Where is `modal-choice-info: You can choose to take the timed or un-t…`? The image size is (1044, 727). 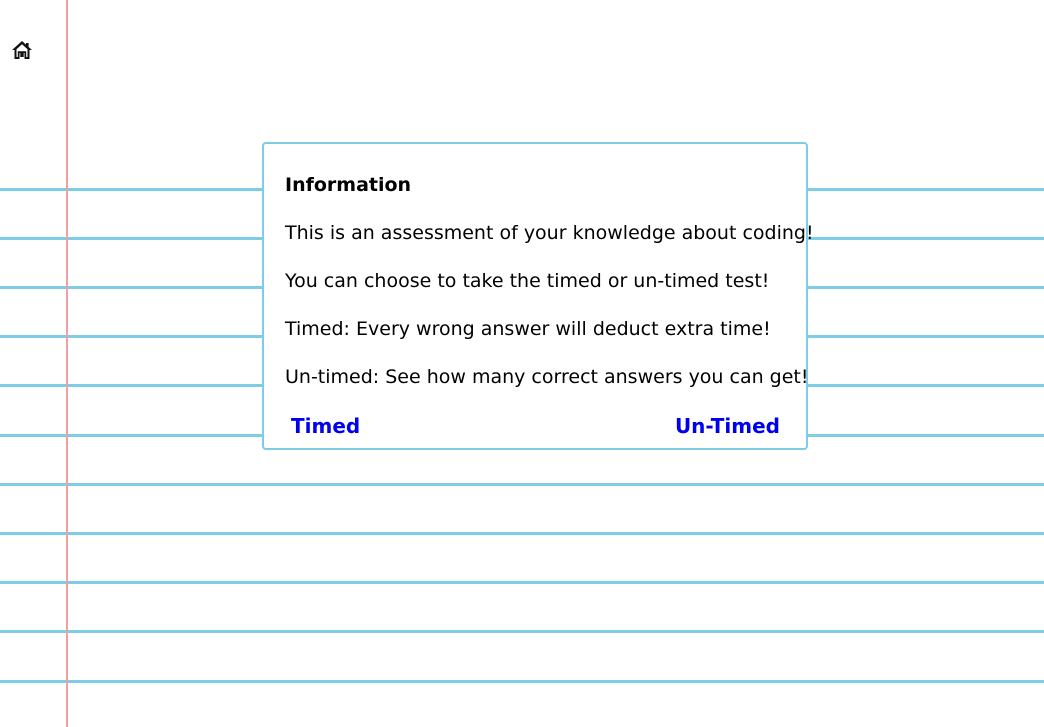
modal-choice-info: You can choose to take the timed or un-t… is located at coordinates (527, 281).